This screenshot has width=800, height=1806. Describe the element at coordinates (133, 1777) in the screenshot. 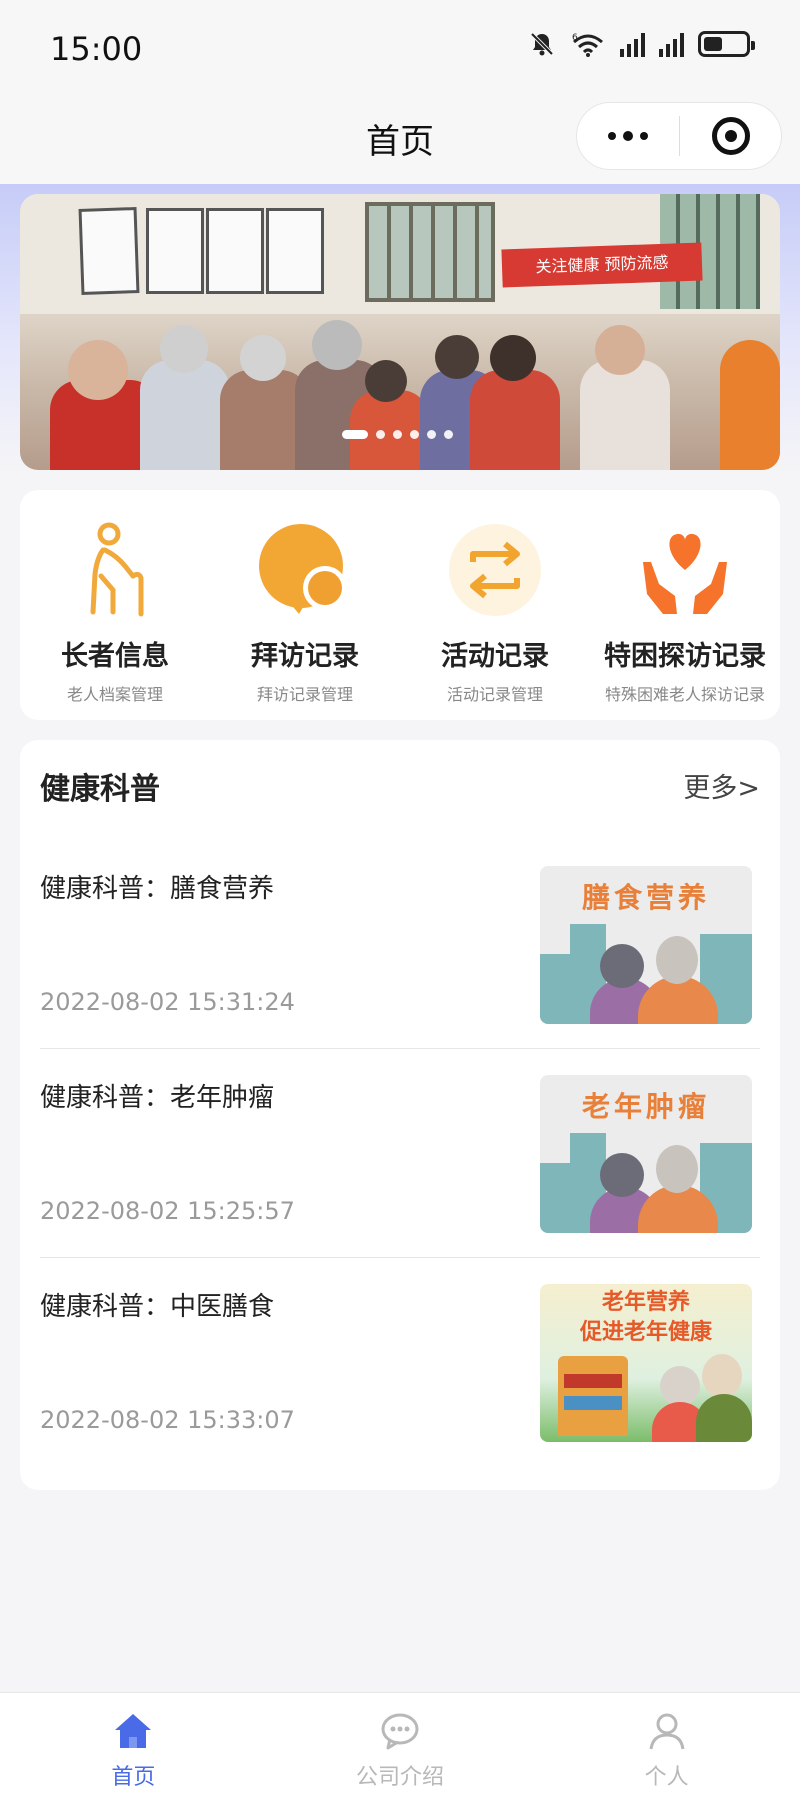

I see `tab-label: 首页` at that location.